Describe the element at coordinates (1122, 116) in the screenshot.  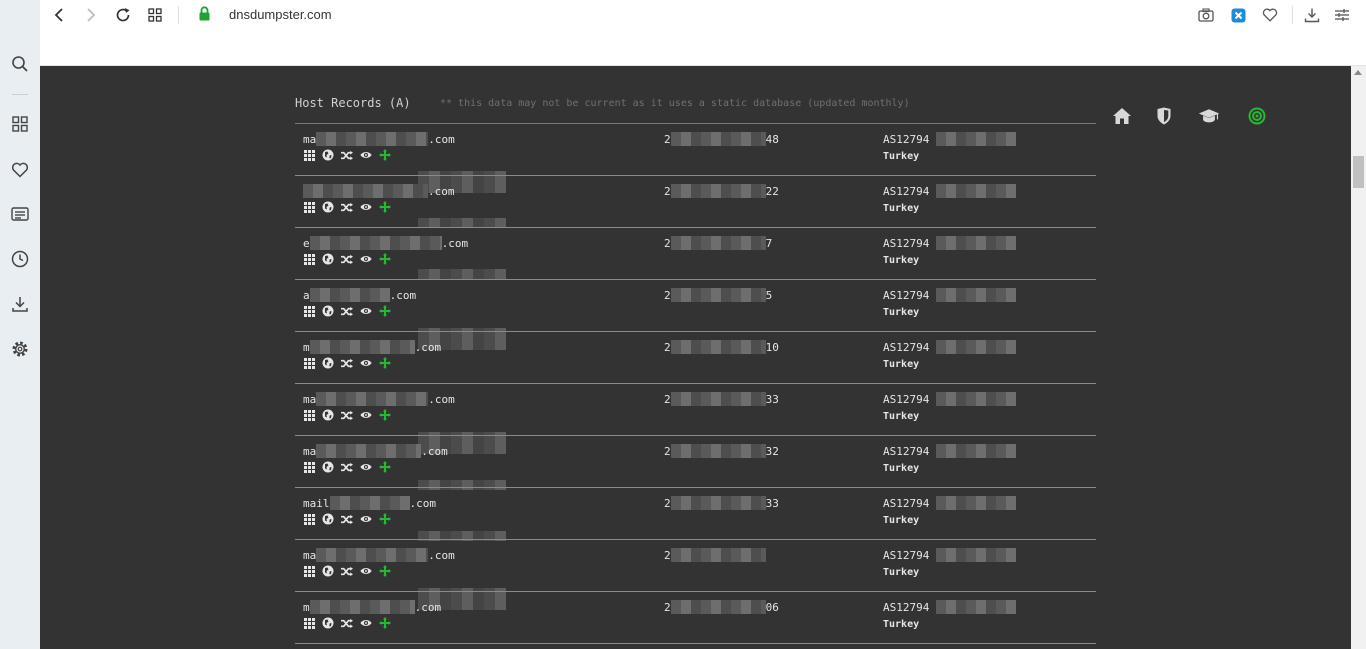
I see `home-icon` at that location.